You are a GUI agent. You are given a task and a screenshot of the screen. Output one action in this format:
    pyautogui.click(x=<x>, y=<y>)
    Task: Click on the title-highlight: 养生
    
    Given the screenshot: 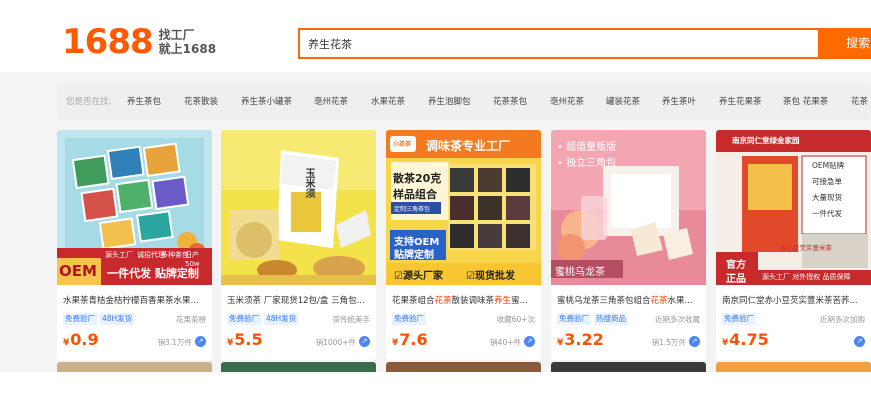 What is the action you would take?
    pyautogui.click(x=503, y=301)
    